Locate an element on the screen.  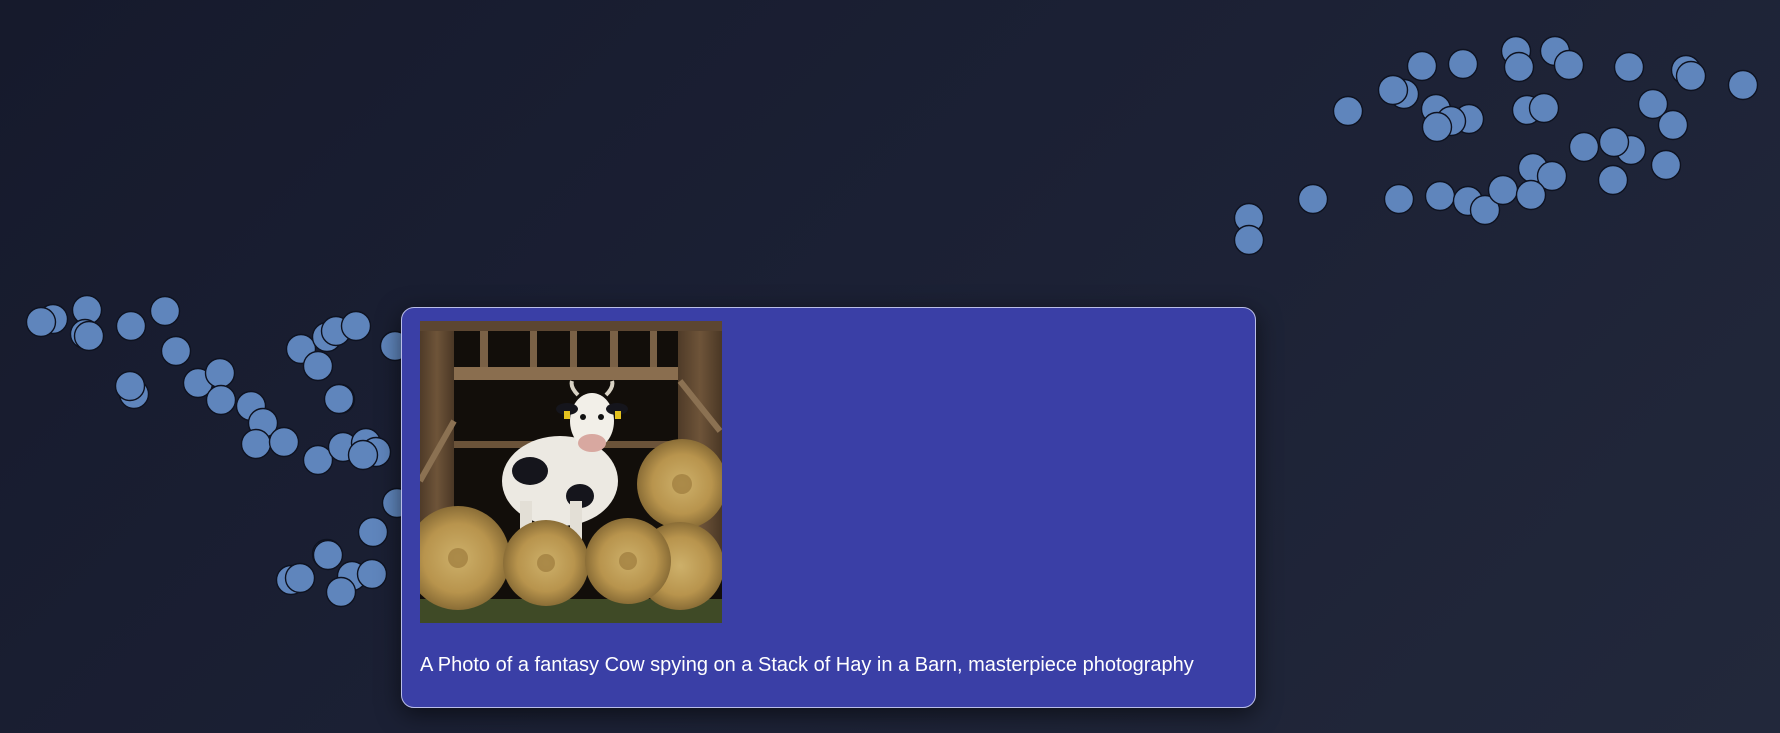
cow-image is located at coordinates (571, 472).